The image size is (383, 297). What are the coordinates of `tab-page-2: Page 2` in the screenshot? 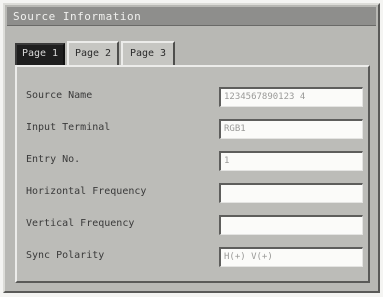 It's located at (93, 53).